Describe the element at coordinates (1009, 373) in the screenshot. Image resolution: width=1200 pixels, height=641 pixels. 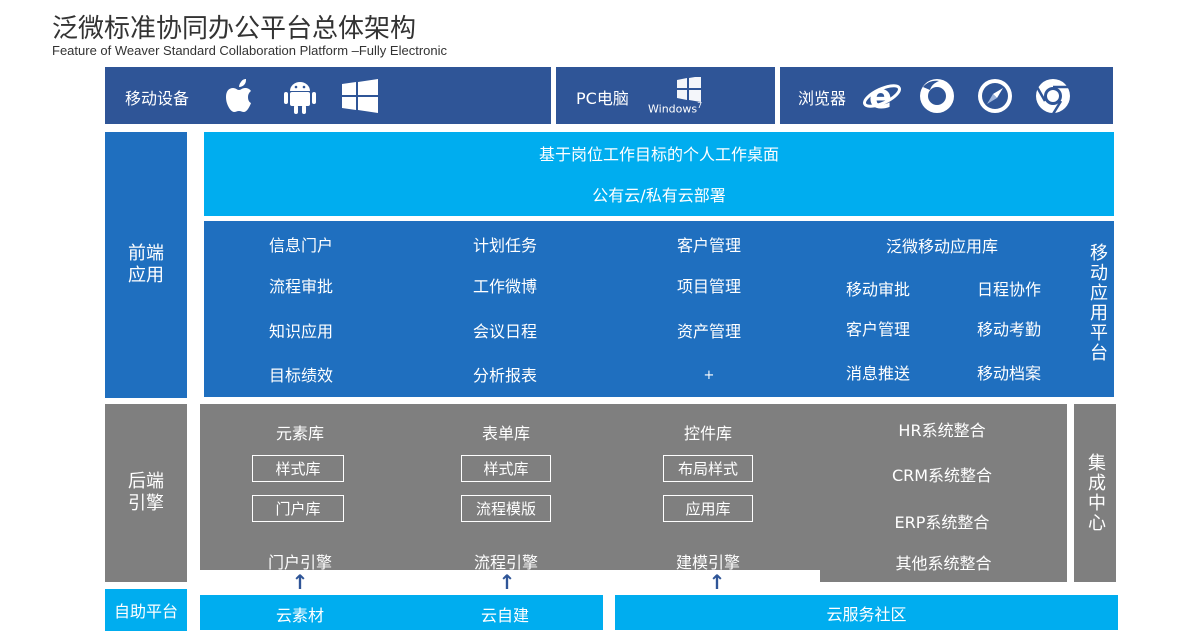
I see `mobile-app-archive: 移动档案` at that location.